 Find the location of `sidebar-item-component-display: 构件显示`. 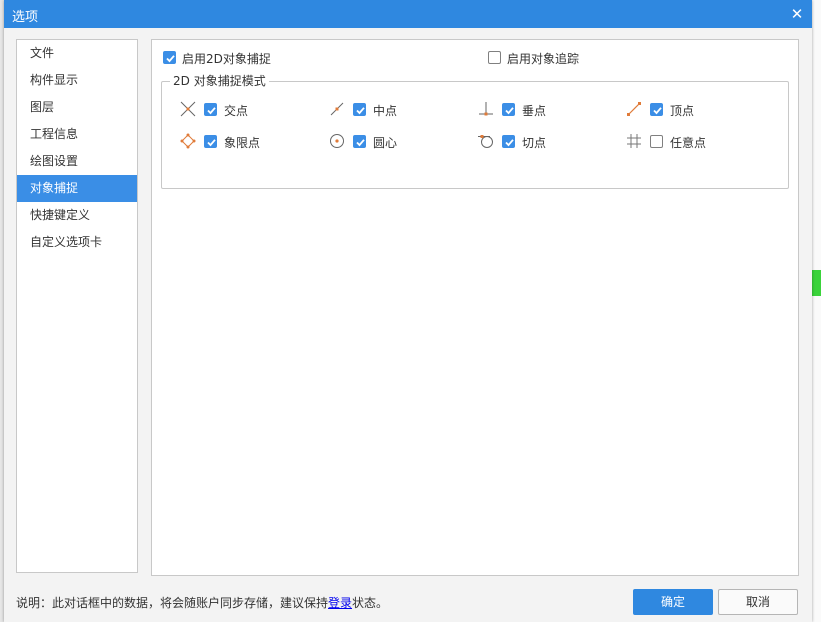

sidebar-item-component-display: 构件显示 is located at coordinates (77, 80).